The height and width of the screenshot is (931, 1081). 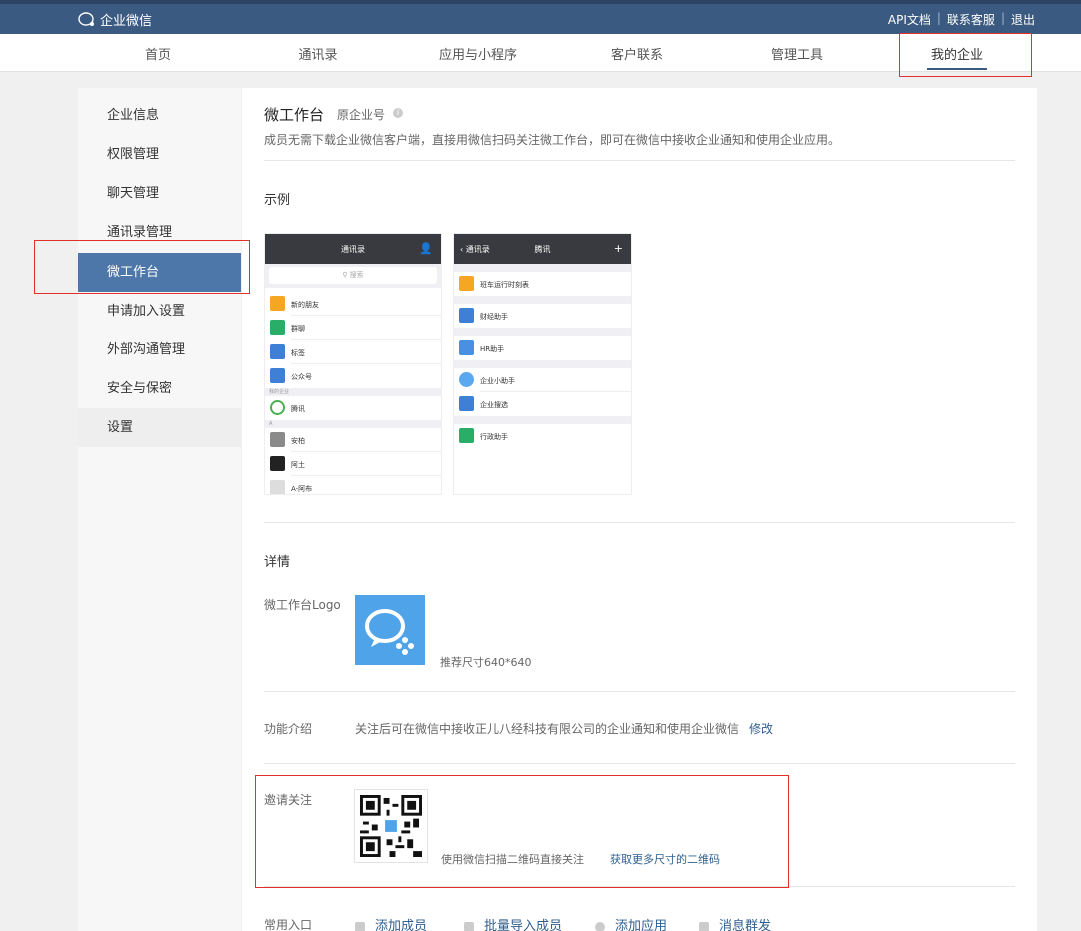 What do you see at coordinates (466, 315) in the screenshot?
I see `finance-icon` at bounding box center [466, 315].